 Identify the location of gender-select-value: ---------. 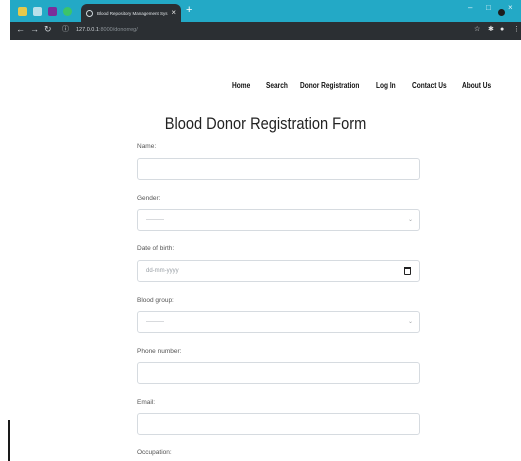
(155, 220).